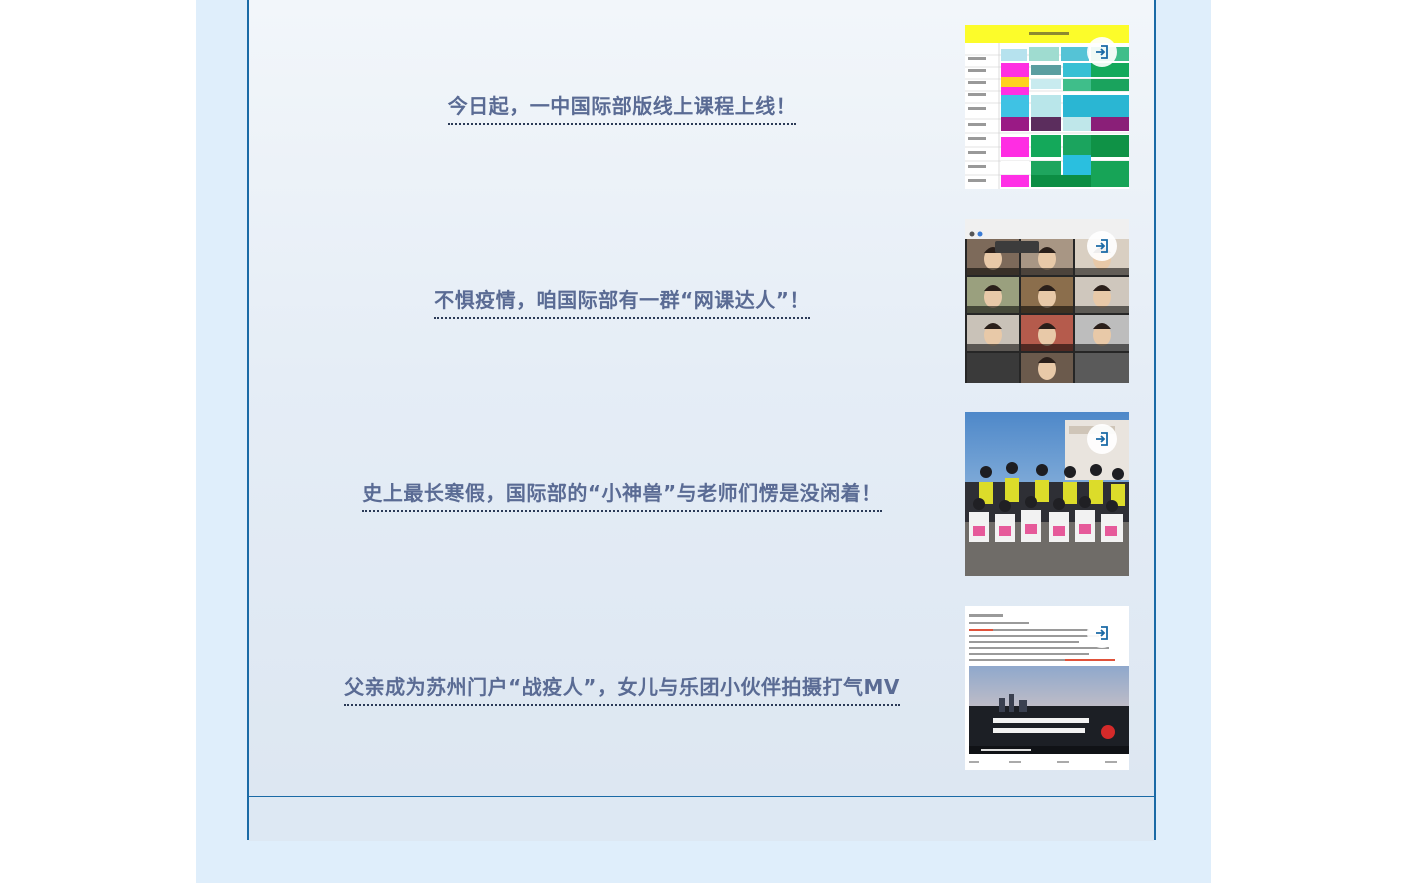 The image size is (1407, 883). What do you see at coordinates (622, 107) in the screenshot?
I see `article-title: 今日起，一中国际部版线上课程上线！` at bounding box center [622, 107].